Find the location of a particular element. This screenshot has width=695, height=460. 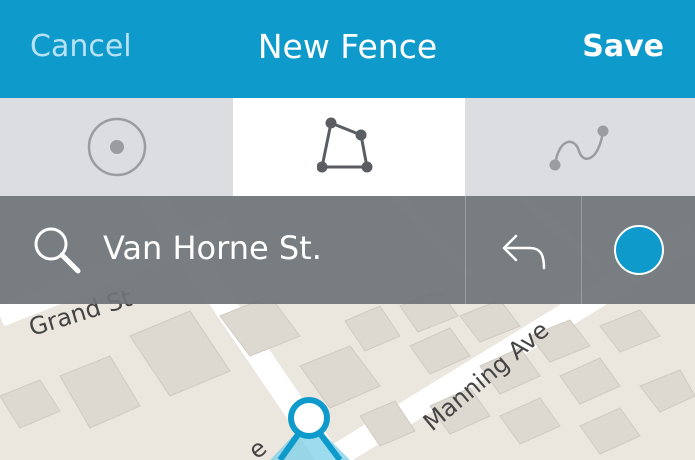

undo-icon is located at coordinates (523, 252).